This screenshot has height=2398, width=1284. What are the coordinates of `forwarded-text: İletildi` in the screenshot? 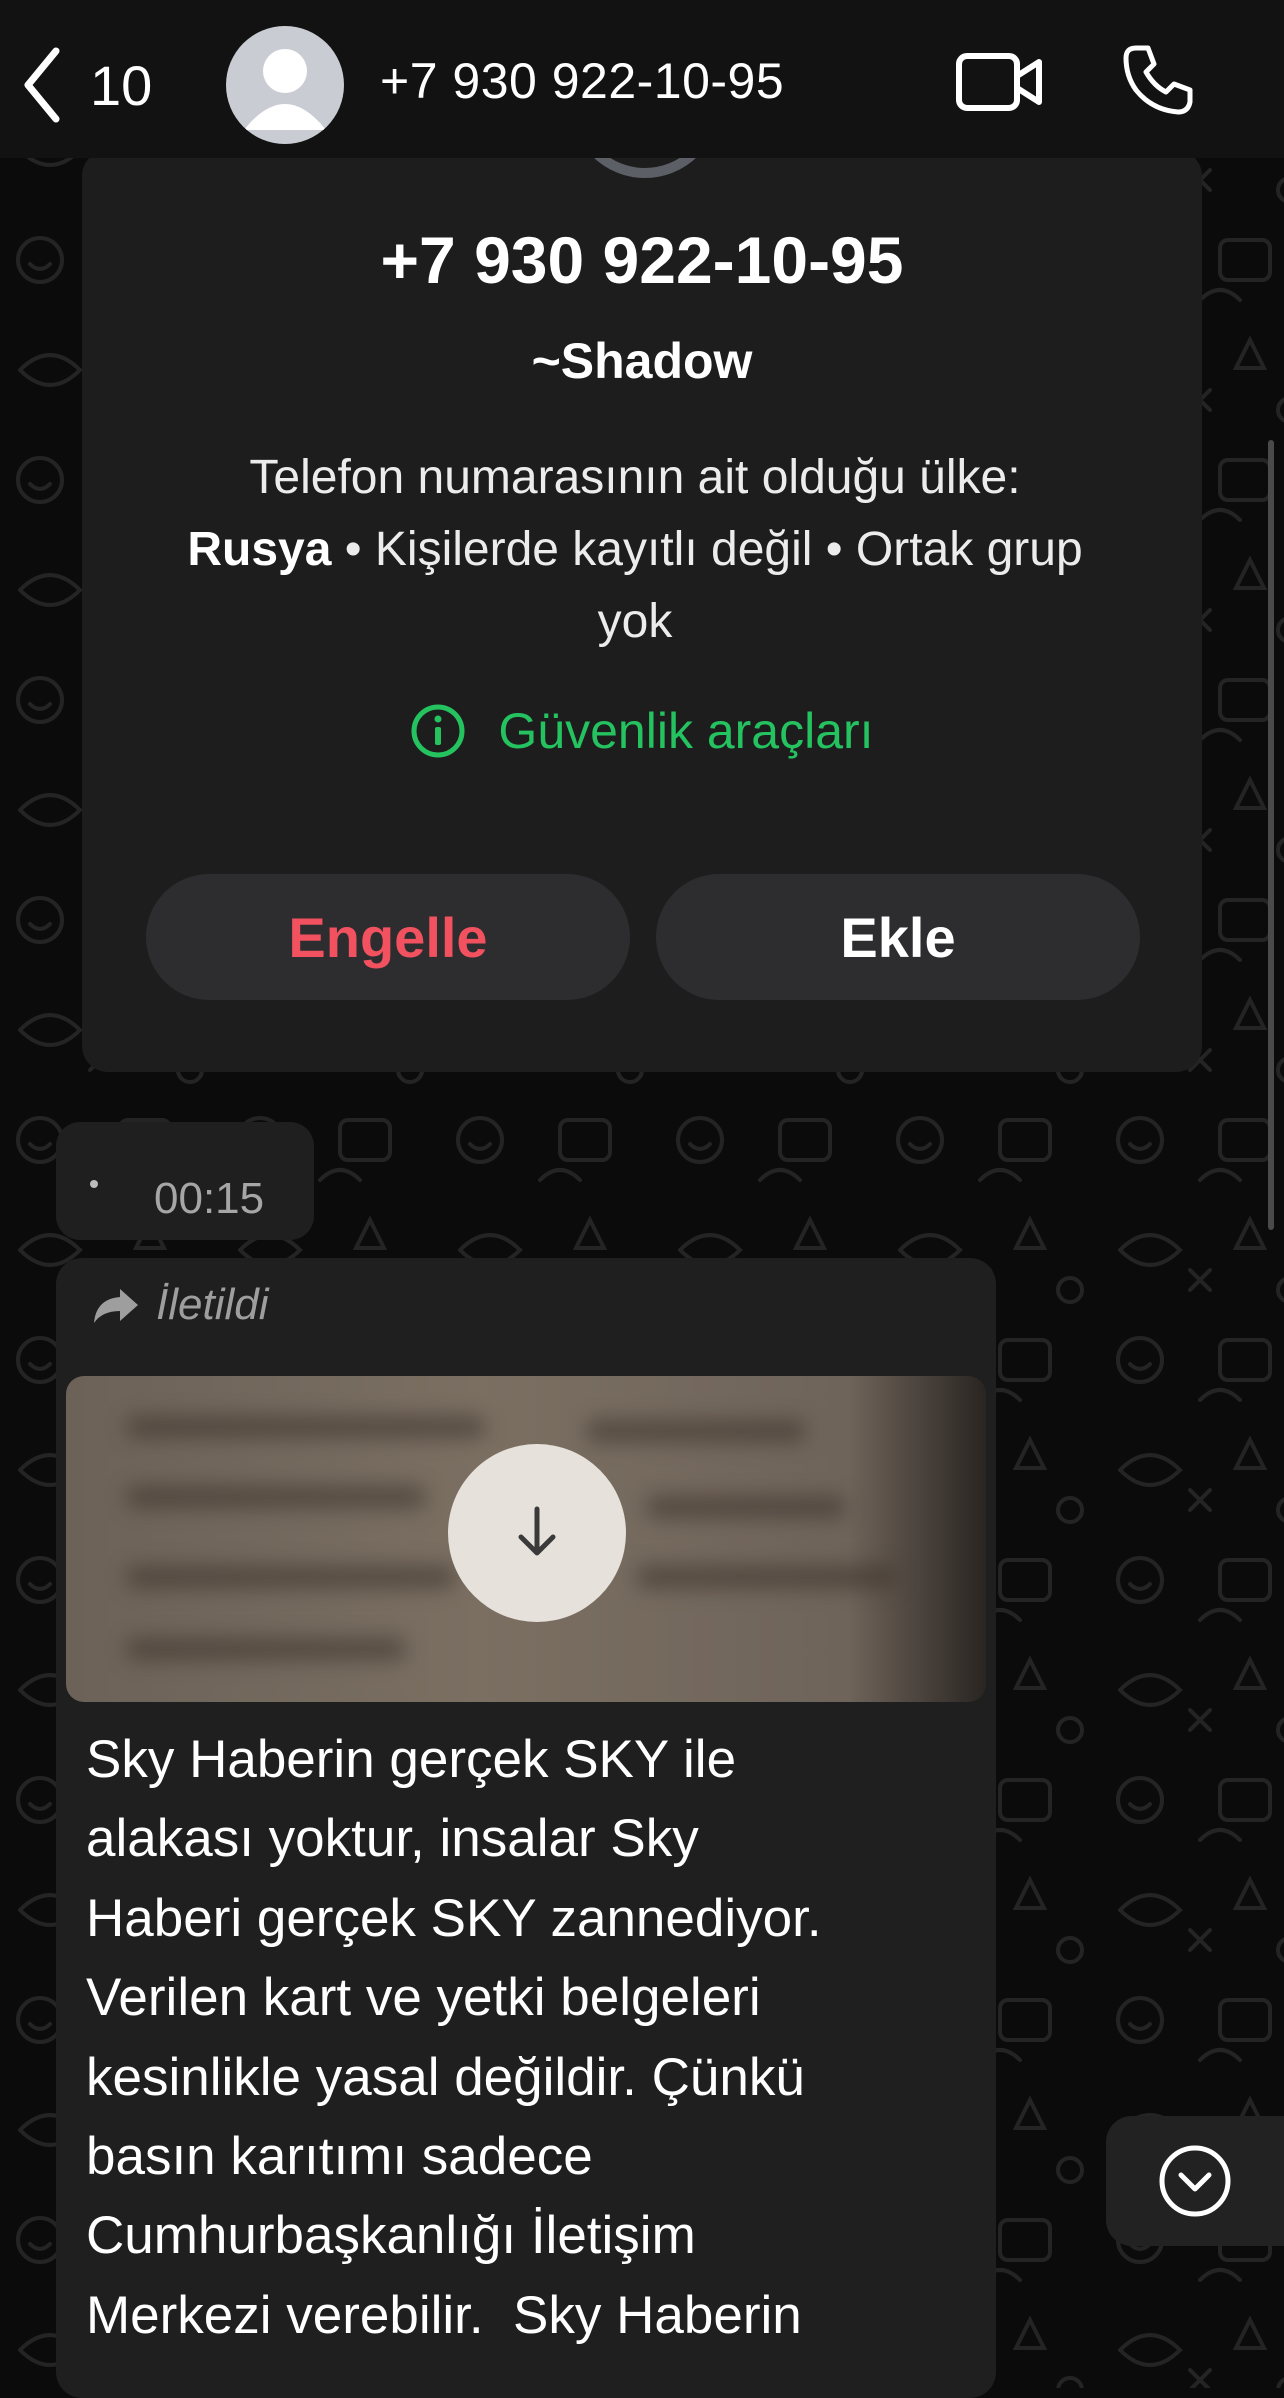 It's located at (212, 1304).